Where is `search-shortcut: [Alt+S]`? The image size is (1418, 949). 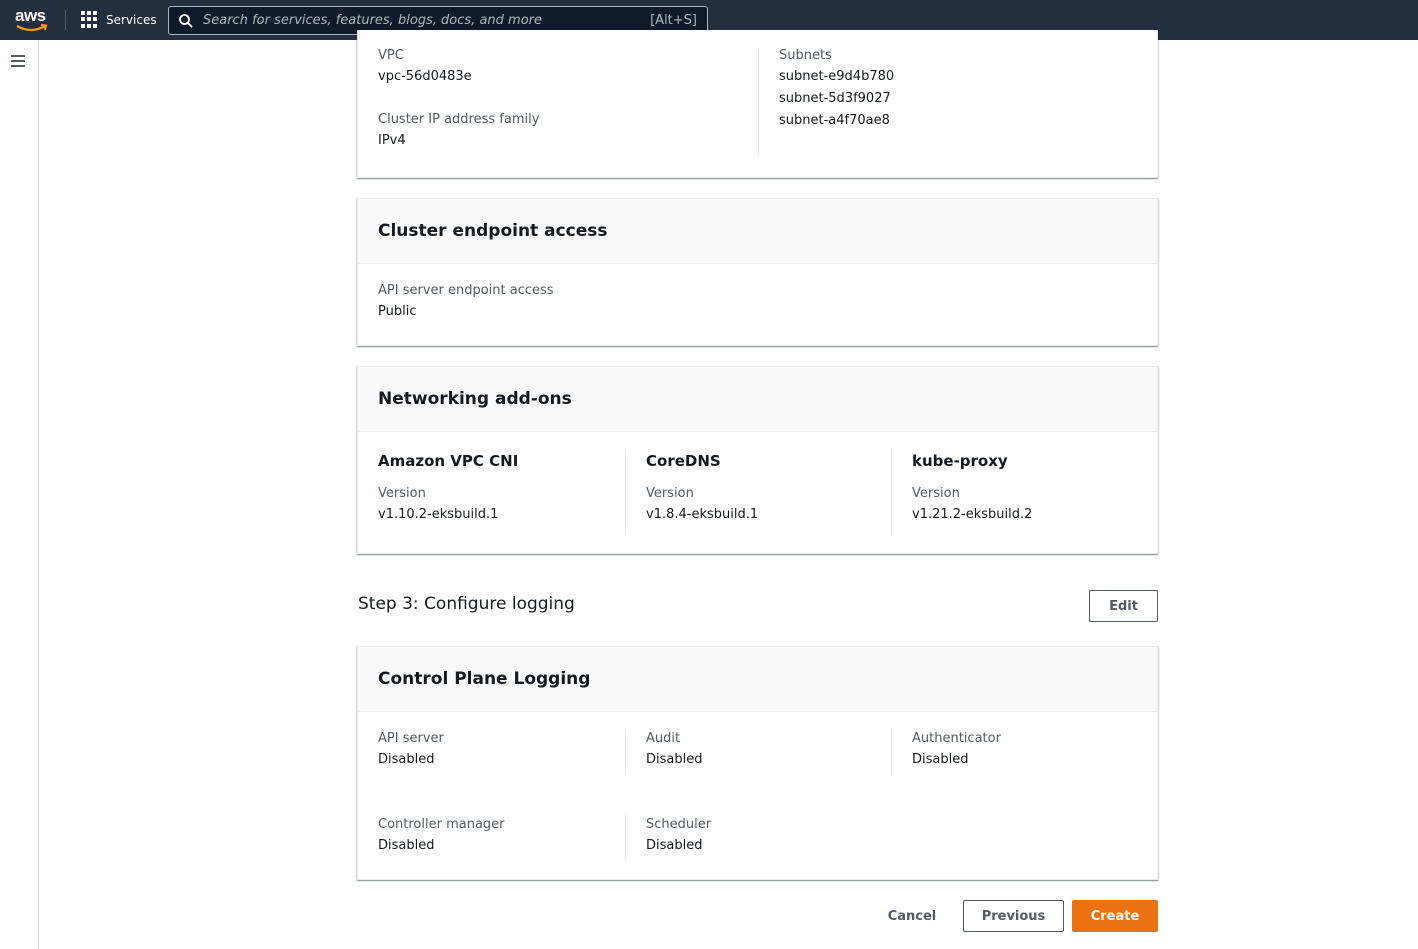
search-shortcut: [Alt+S] is located at coordinates (673, 20).